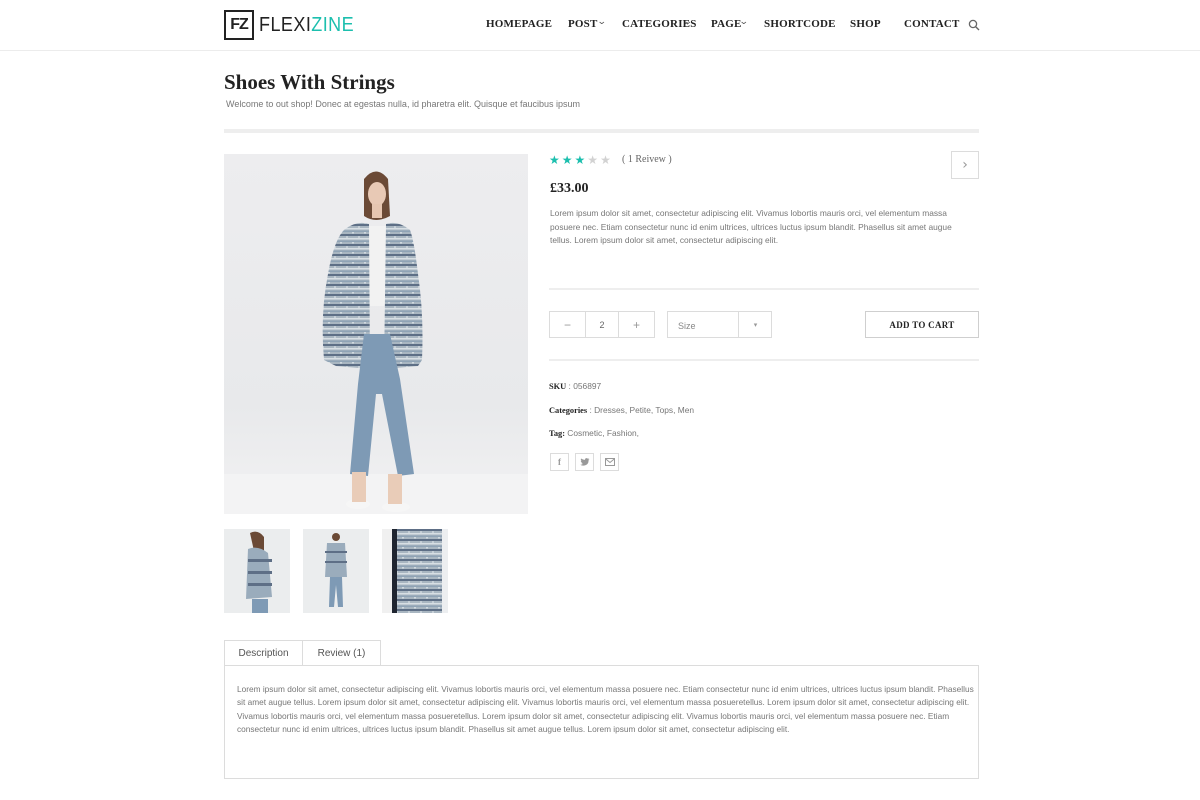 This screenshot has width=1200, height=800. Describe the element at coordinates (584, 386) in the screenshot. I see `sku-value: : 056897` at that location.